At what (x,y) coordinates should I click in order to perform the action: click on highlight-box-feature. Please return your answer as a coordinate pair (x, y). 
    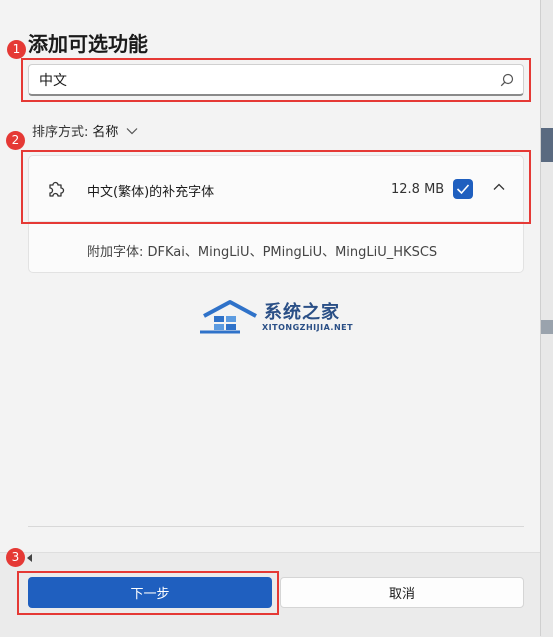
    Looking at the image, I should click on (276, 187).